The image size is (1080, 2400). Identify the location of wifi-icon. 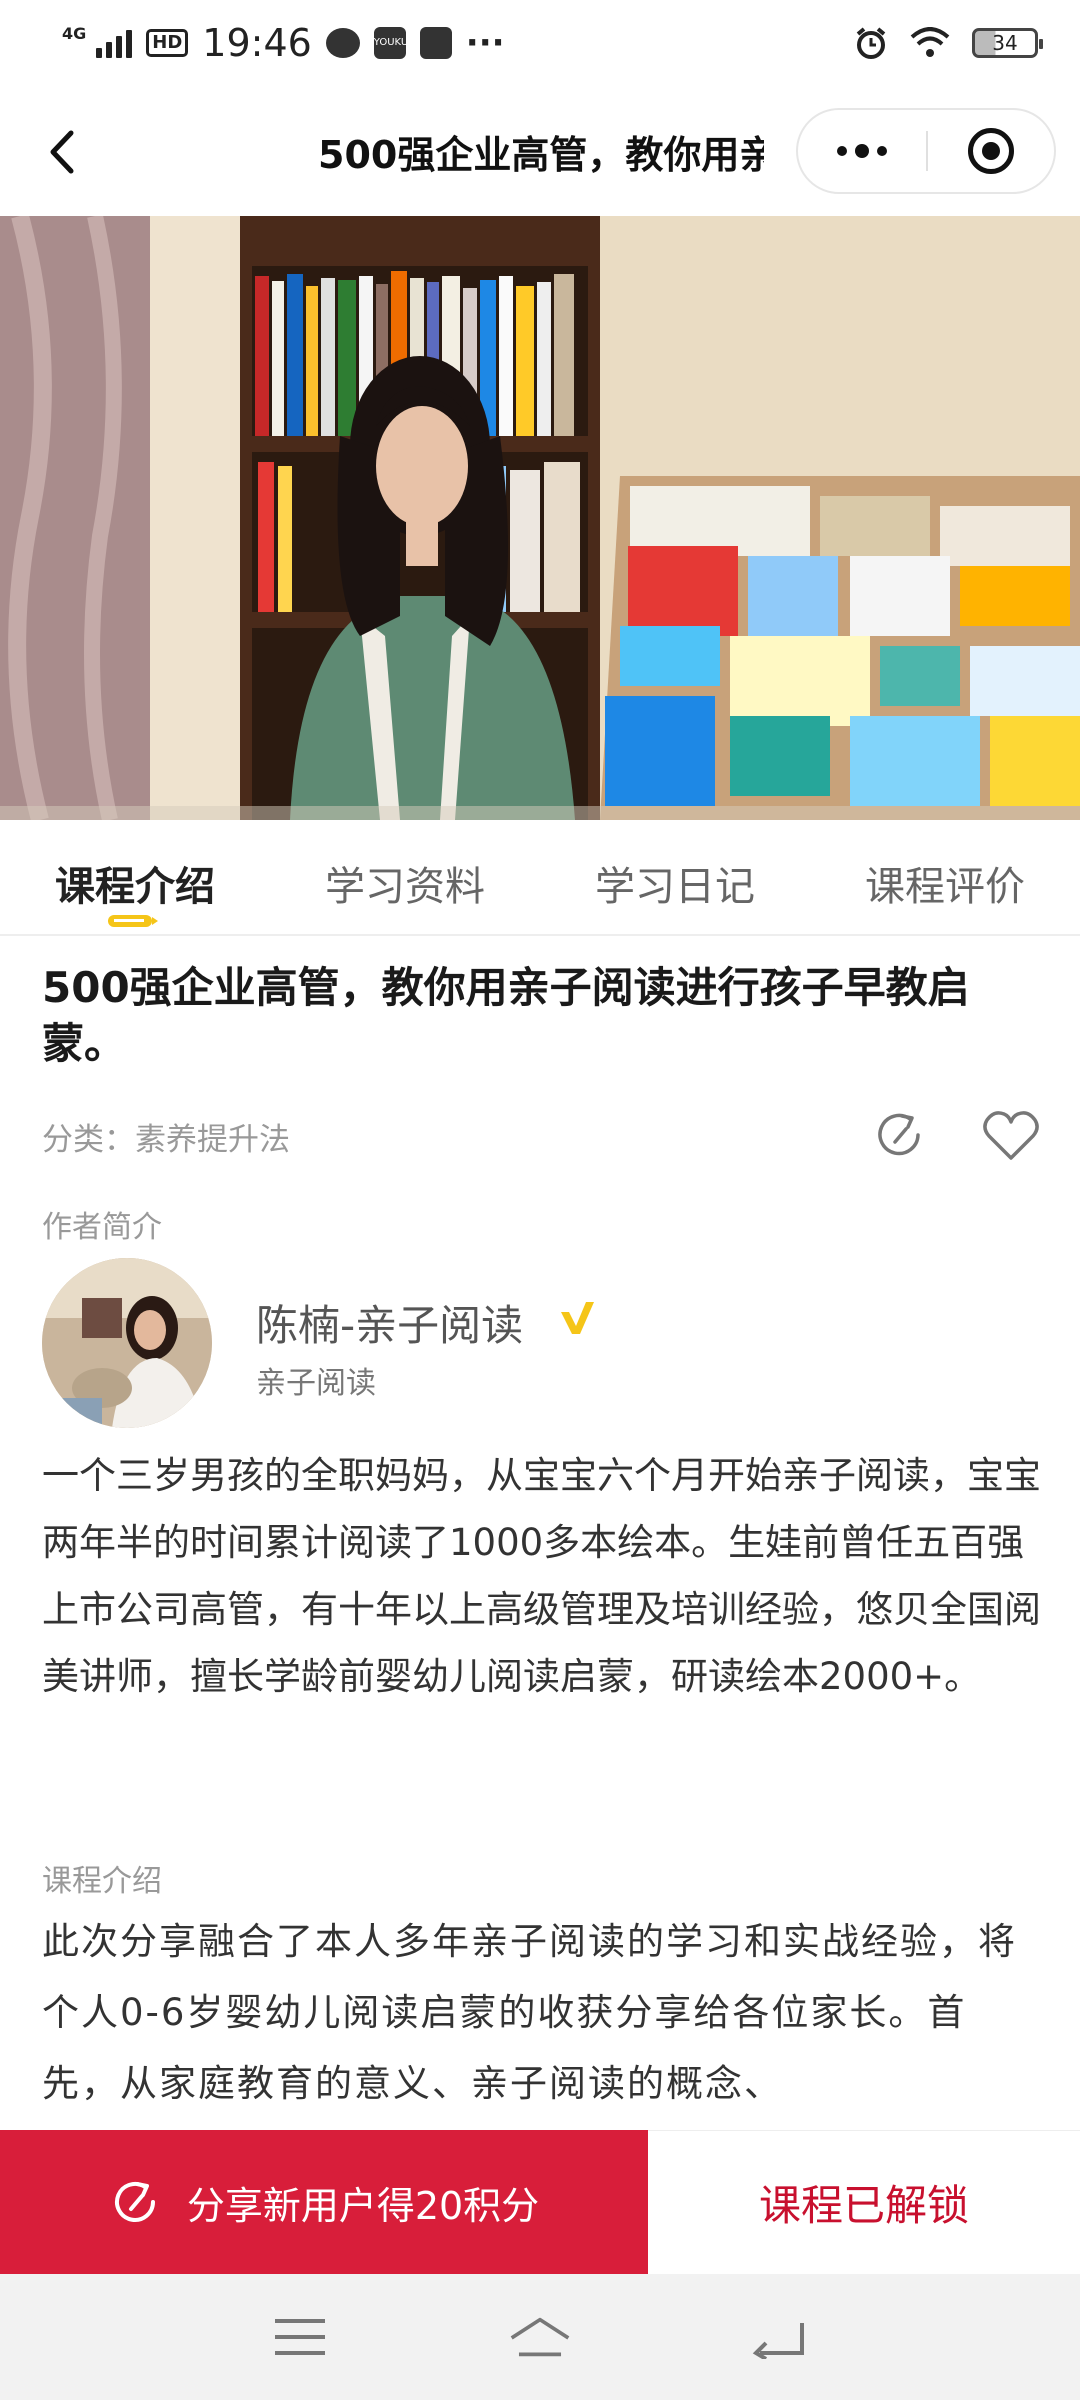
(930, 42).